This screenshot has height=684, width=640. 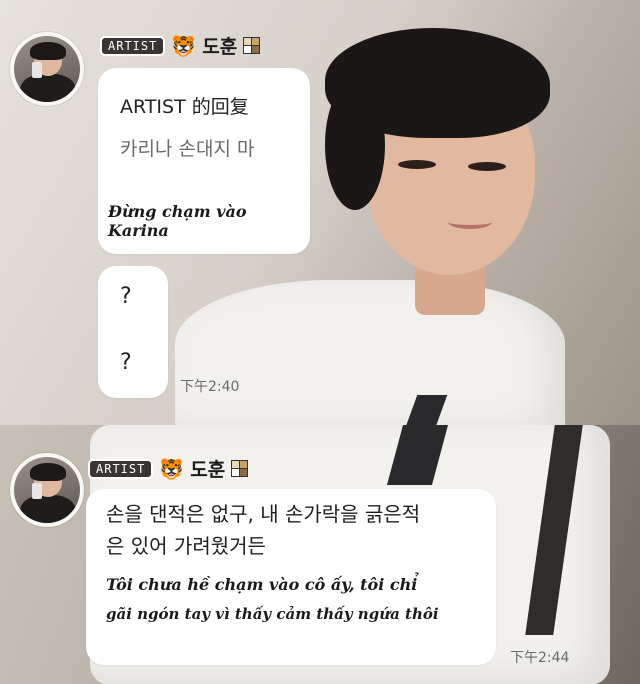 What do you see at coordinates (470, 222) in the screenshot?
I see `person-mouth` at bounding box center [470, 222].